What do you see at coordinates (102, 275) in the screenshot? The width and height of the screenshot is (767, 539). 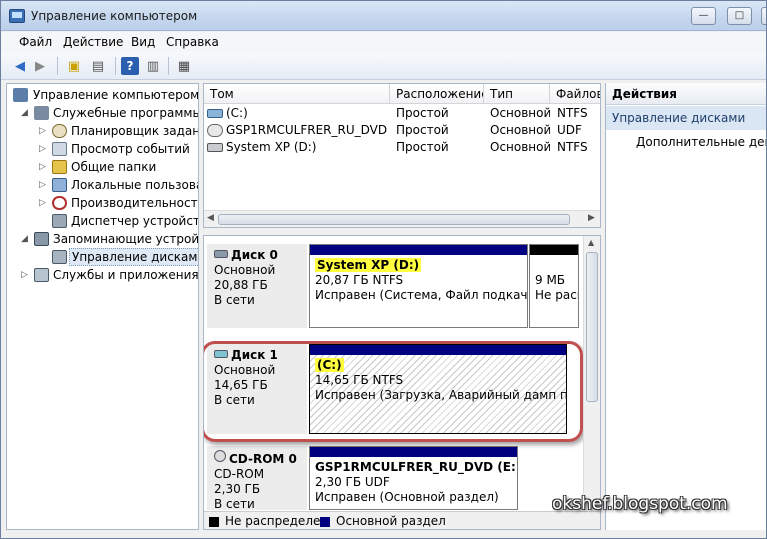 I see `tree-item-services: ▷ Службы и приложения` at bounding box center [102, 275].